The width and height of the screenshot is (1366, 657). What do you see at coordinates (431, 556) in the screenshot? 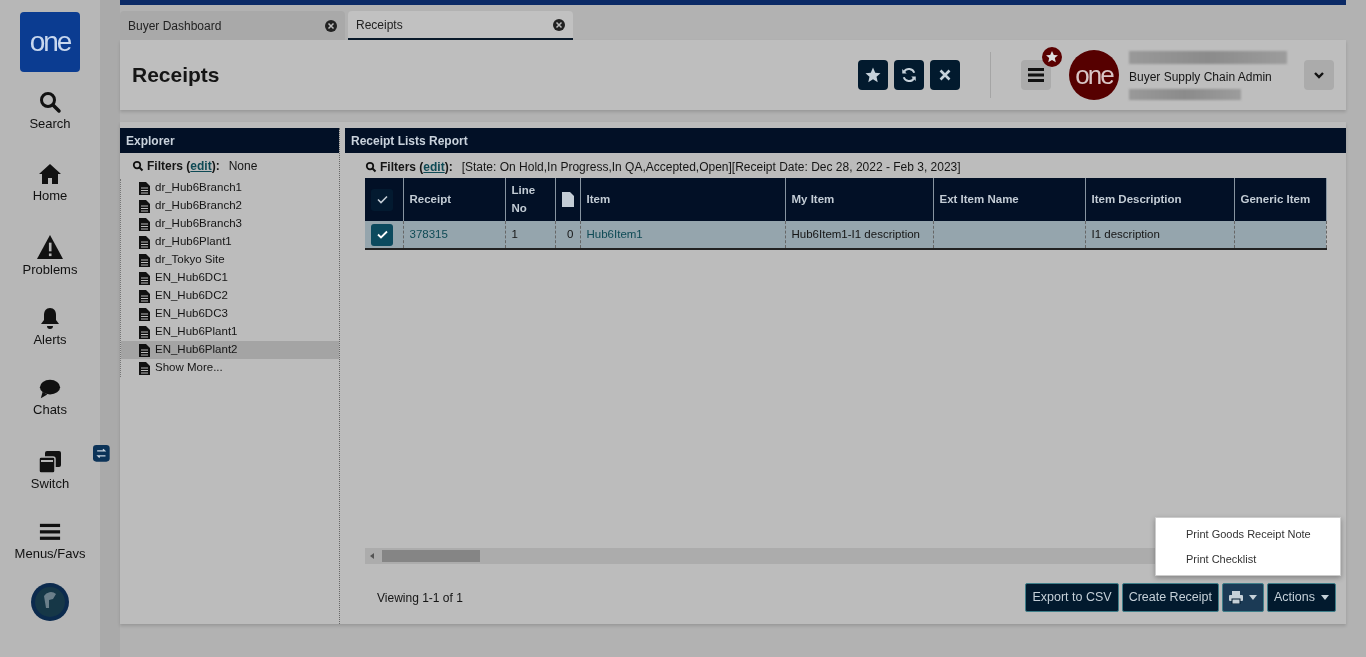
I see `scrollbar-thumb` at bounding box center [431, 556].